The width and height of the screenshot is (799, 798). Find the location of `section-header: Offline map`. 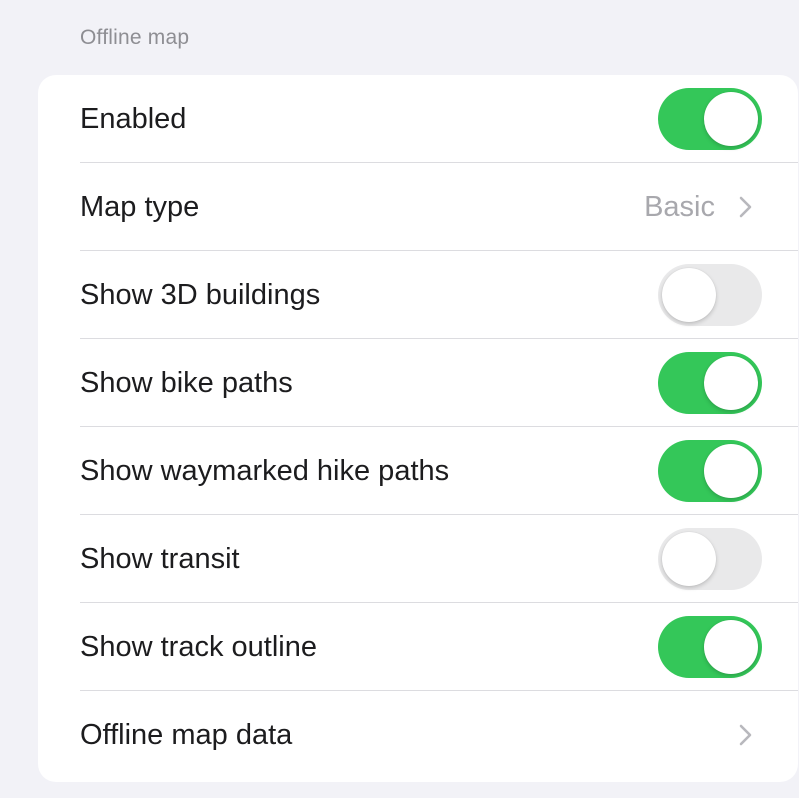

section-header: Offline map is located at coordinates (135, 37).